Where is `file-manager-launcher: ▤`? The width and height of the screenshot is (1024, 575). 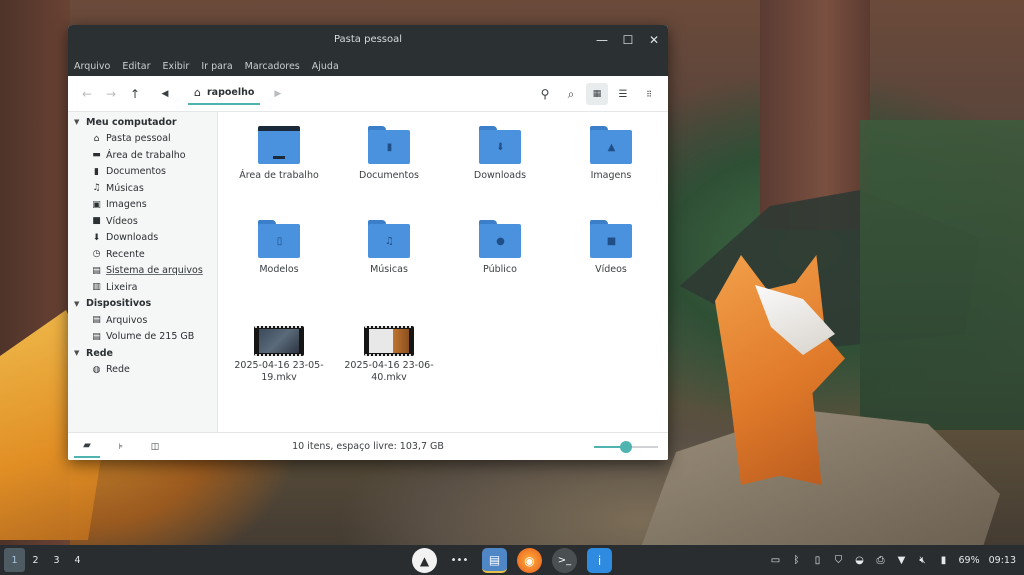 file-manager-launcher: ▤ is located at coordinates (494, 560).